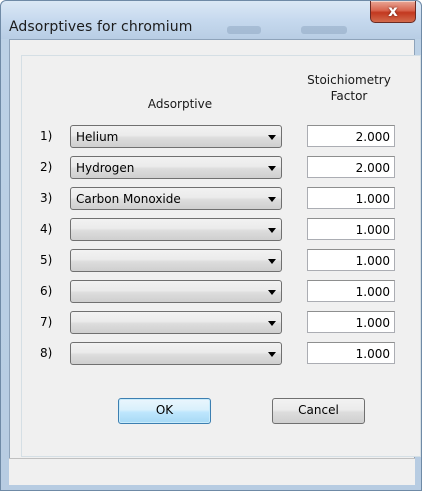  Describe the element at coordinates (349, 88) in the screenshot. I see `stoichiometry-column-header: Stoichiometry Factor` at that location.